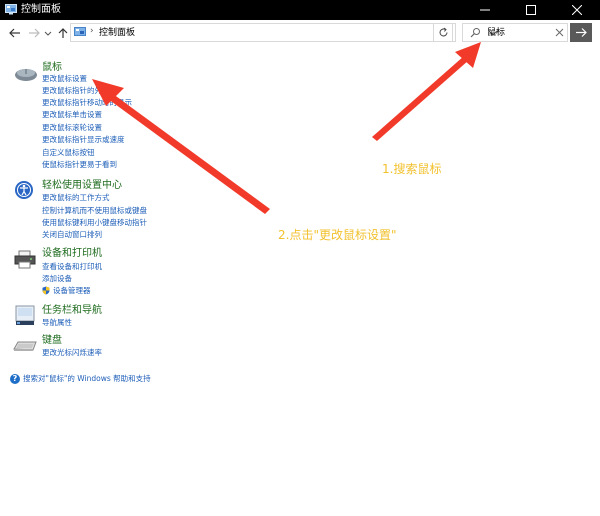 Image resolution: width=600 pixels, height=516 pixels. I want to click on arrow-to-mouse-settings, so click(181, 146).